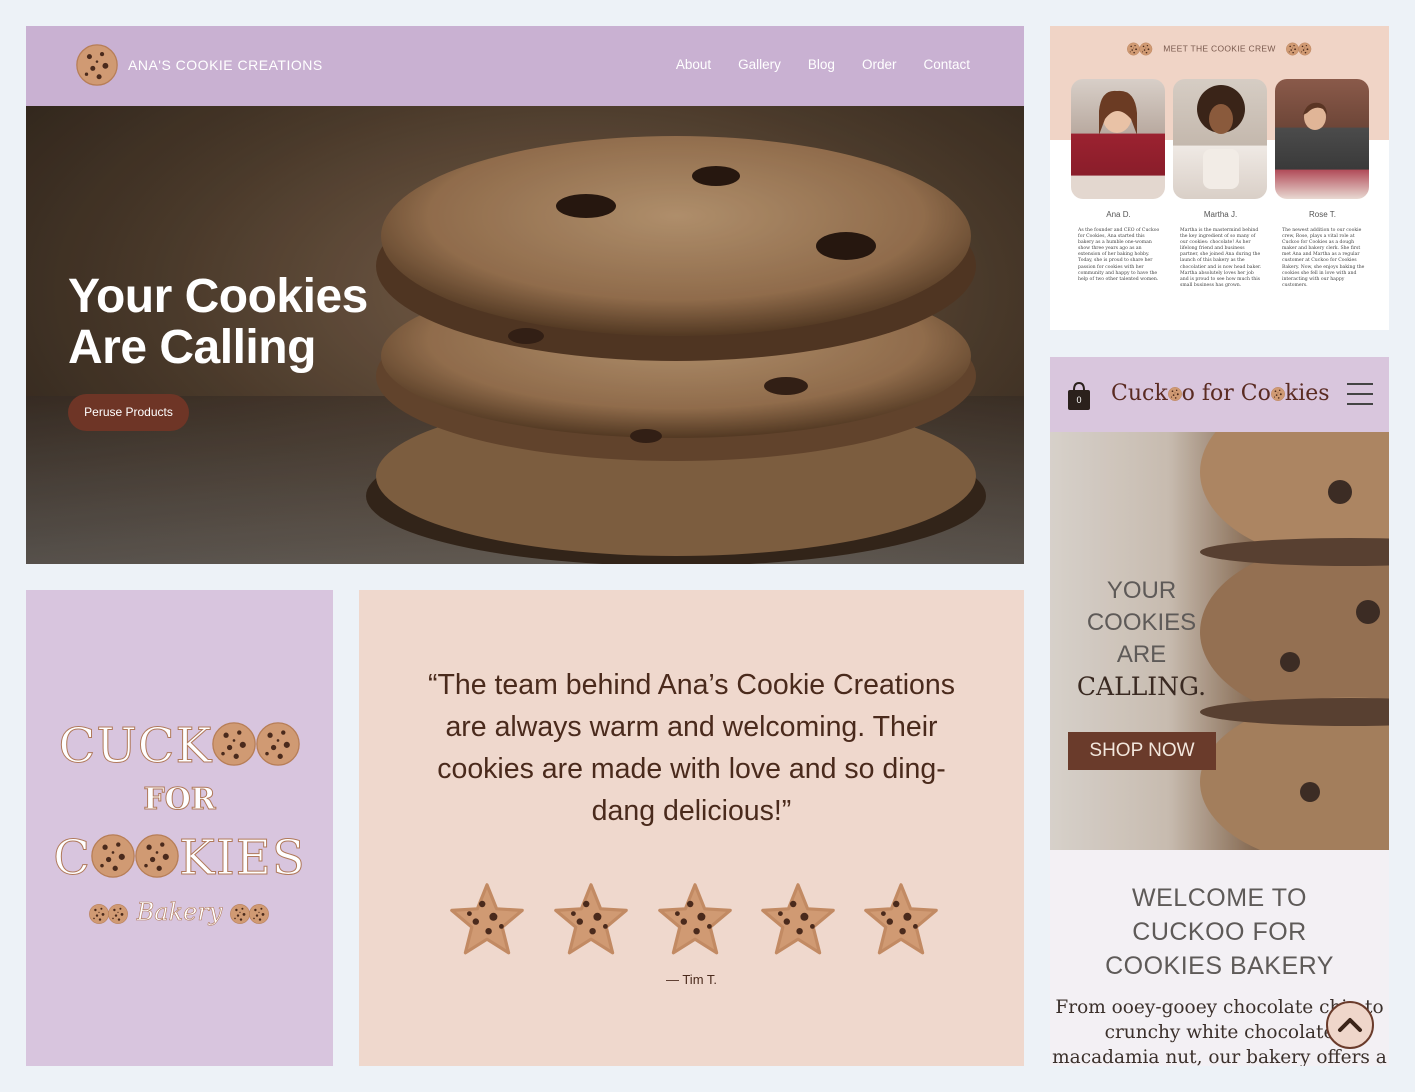  What do you see at coordinates (1142, 751) in the screenshot?
I see `shop-now-button: SHOP NOW` at bounding box center [1142, 751].